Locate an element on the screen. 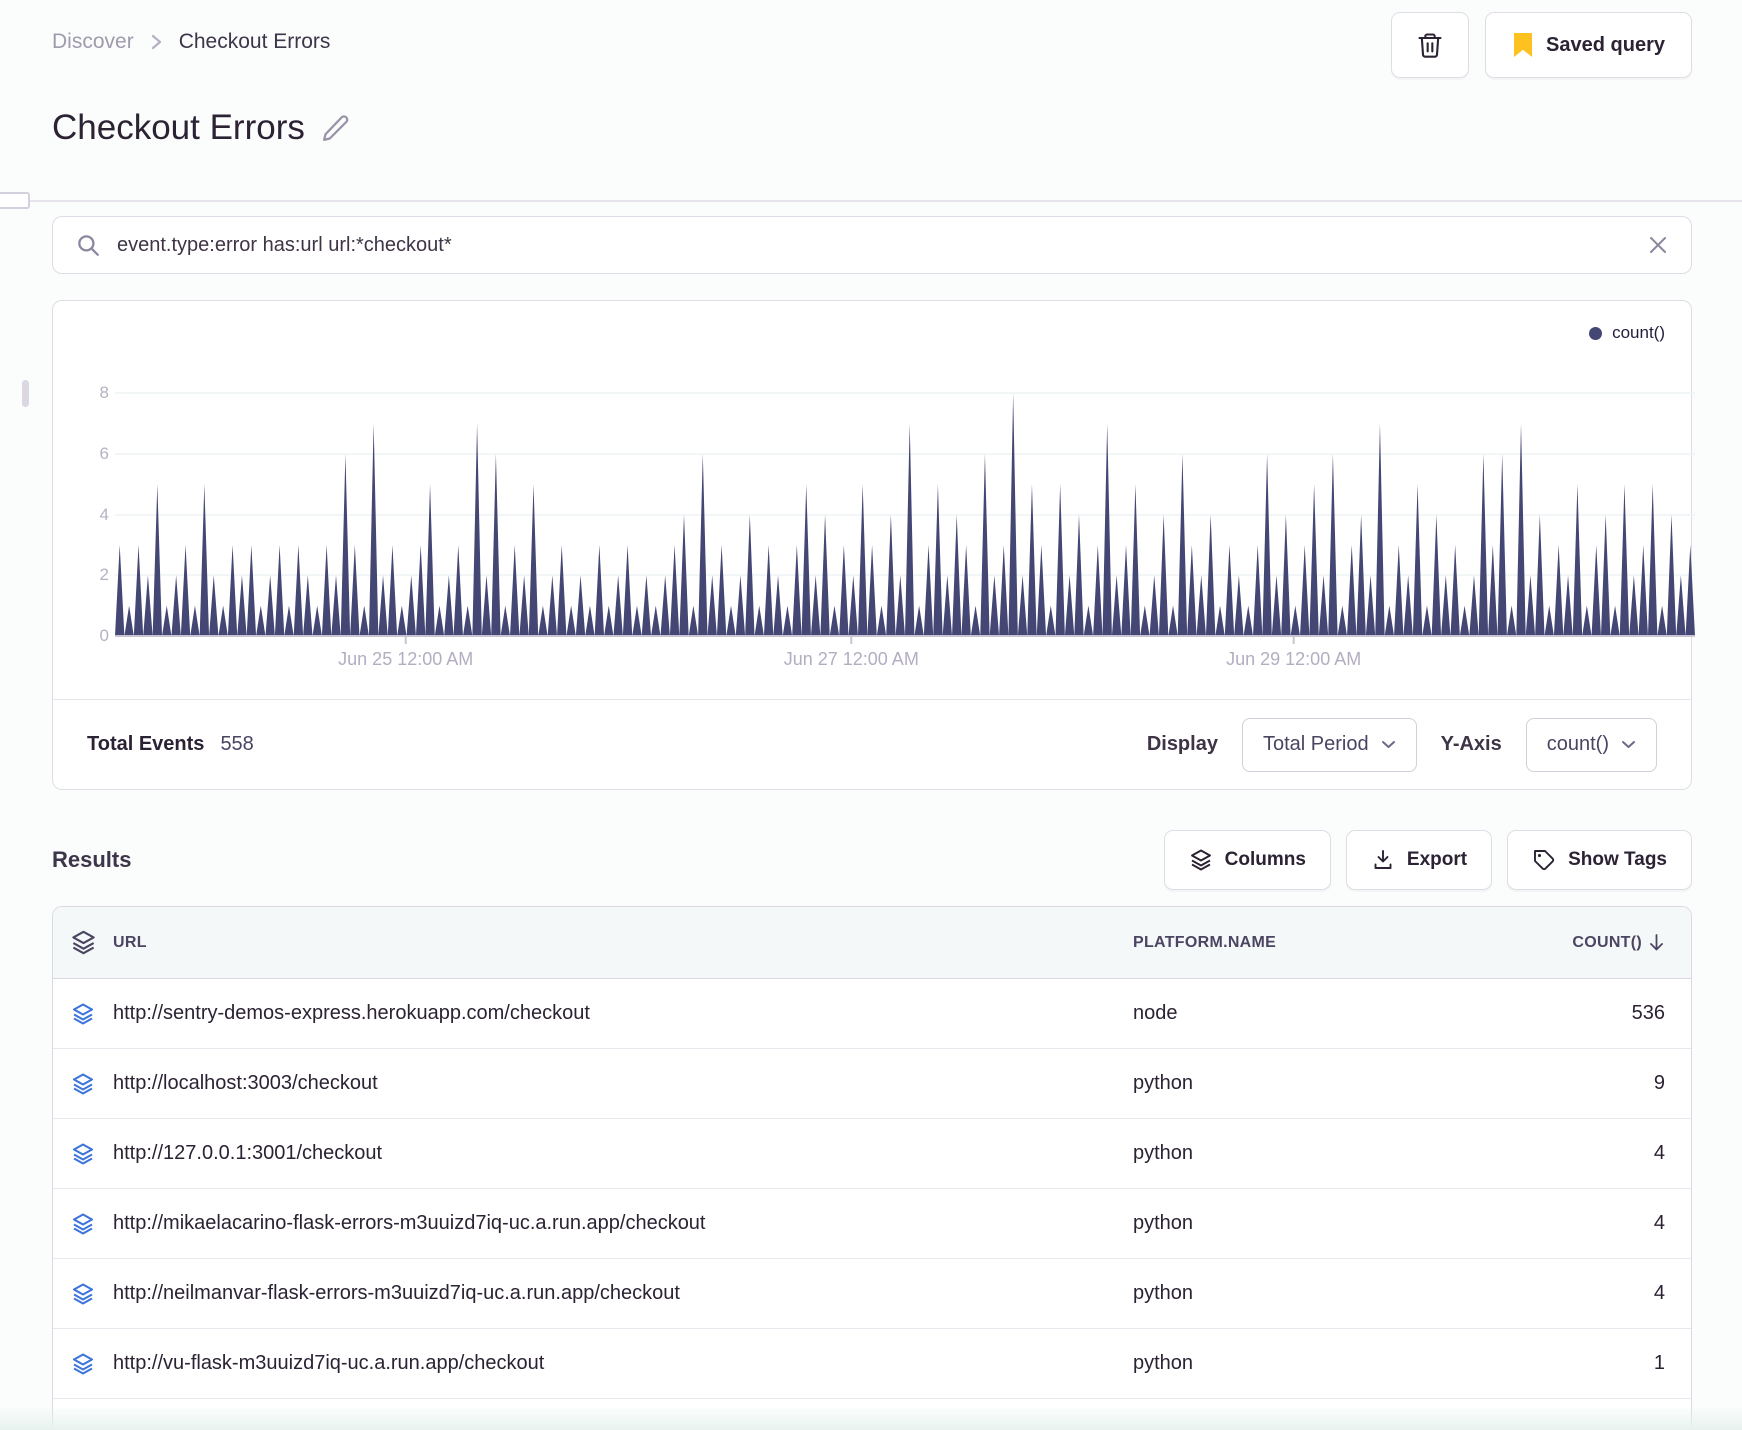 This screenshot has width=1742, height=1430. top-actions: Saved query is located at coordinates (1541, 45).